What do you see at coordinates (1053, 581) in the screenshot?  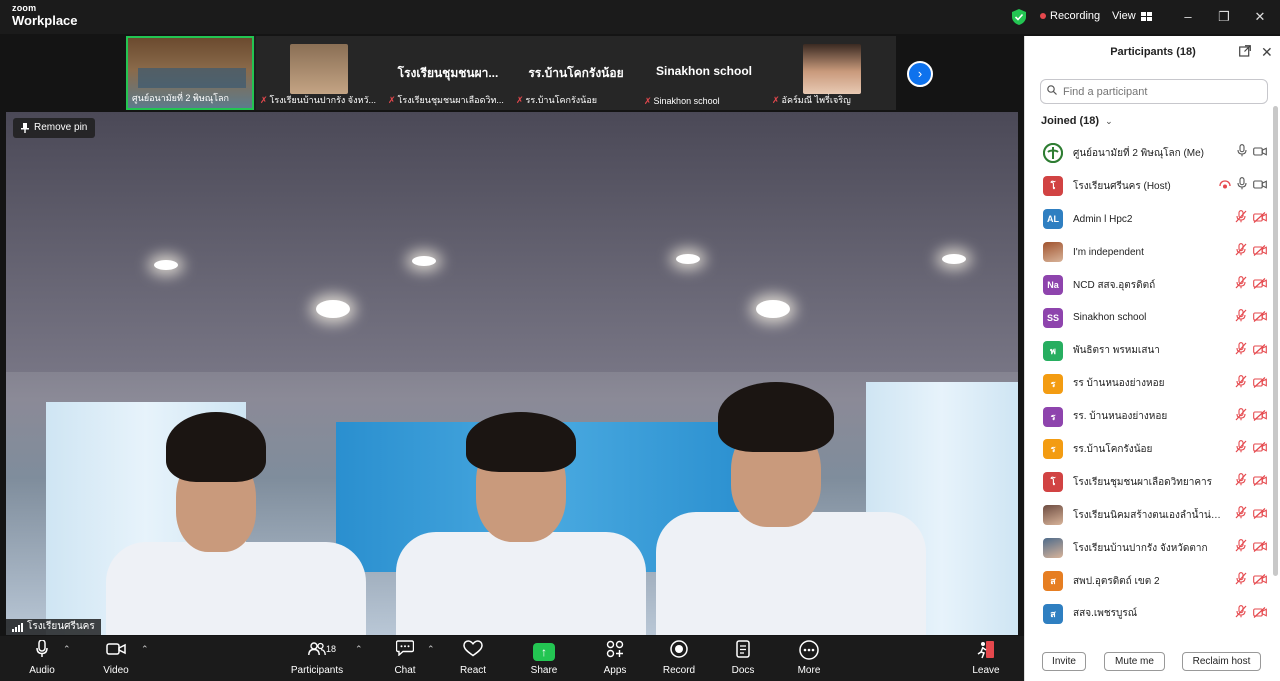 I see `participant-avatar: ส` at bounding box center [1053, 581].